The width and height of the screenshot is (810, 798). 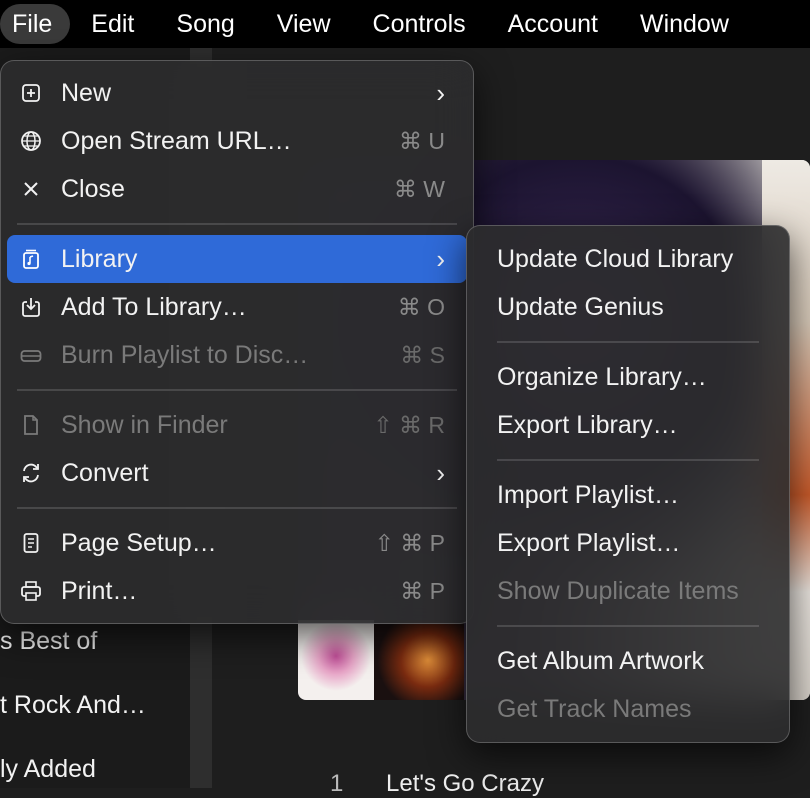 What do you see at coordinates (31, 473) in the screenshot?
I see `convert-arrows-icon` at bounding box center [31, 473].